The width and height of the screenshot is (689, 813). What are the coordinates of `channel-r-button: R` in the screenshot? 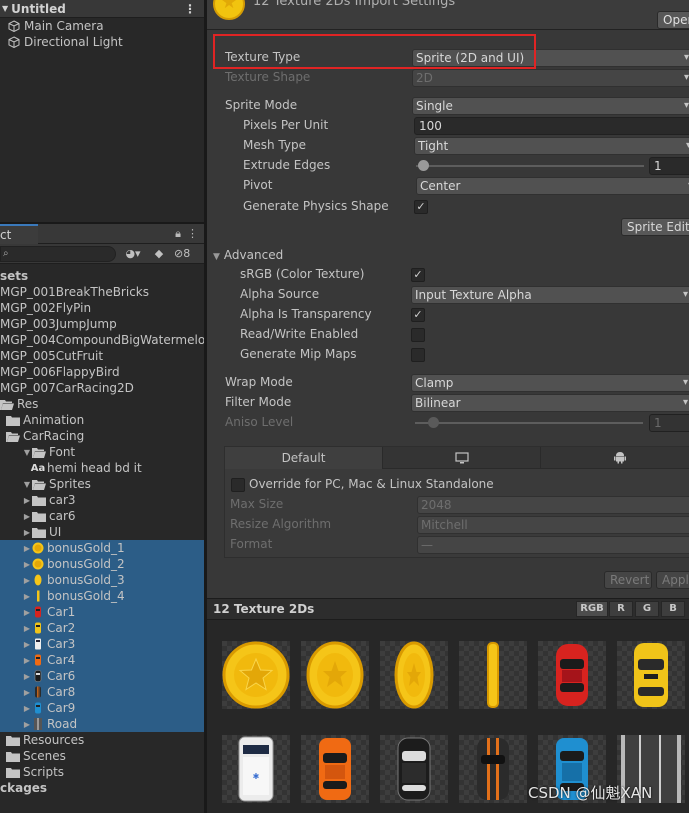 It's located at (621, 609).